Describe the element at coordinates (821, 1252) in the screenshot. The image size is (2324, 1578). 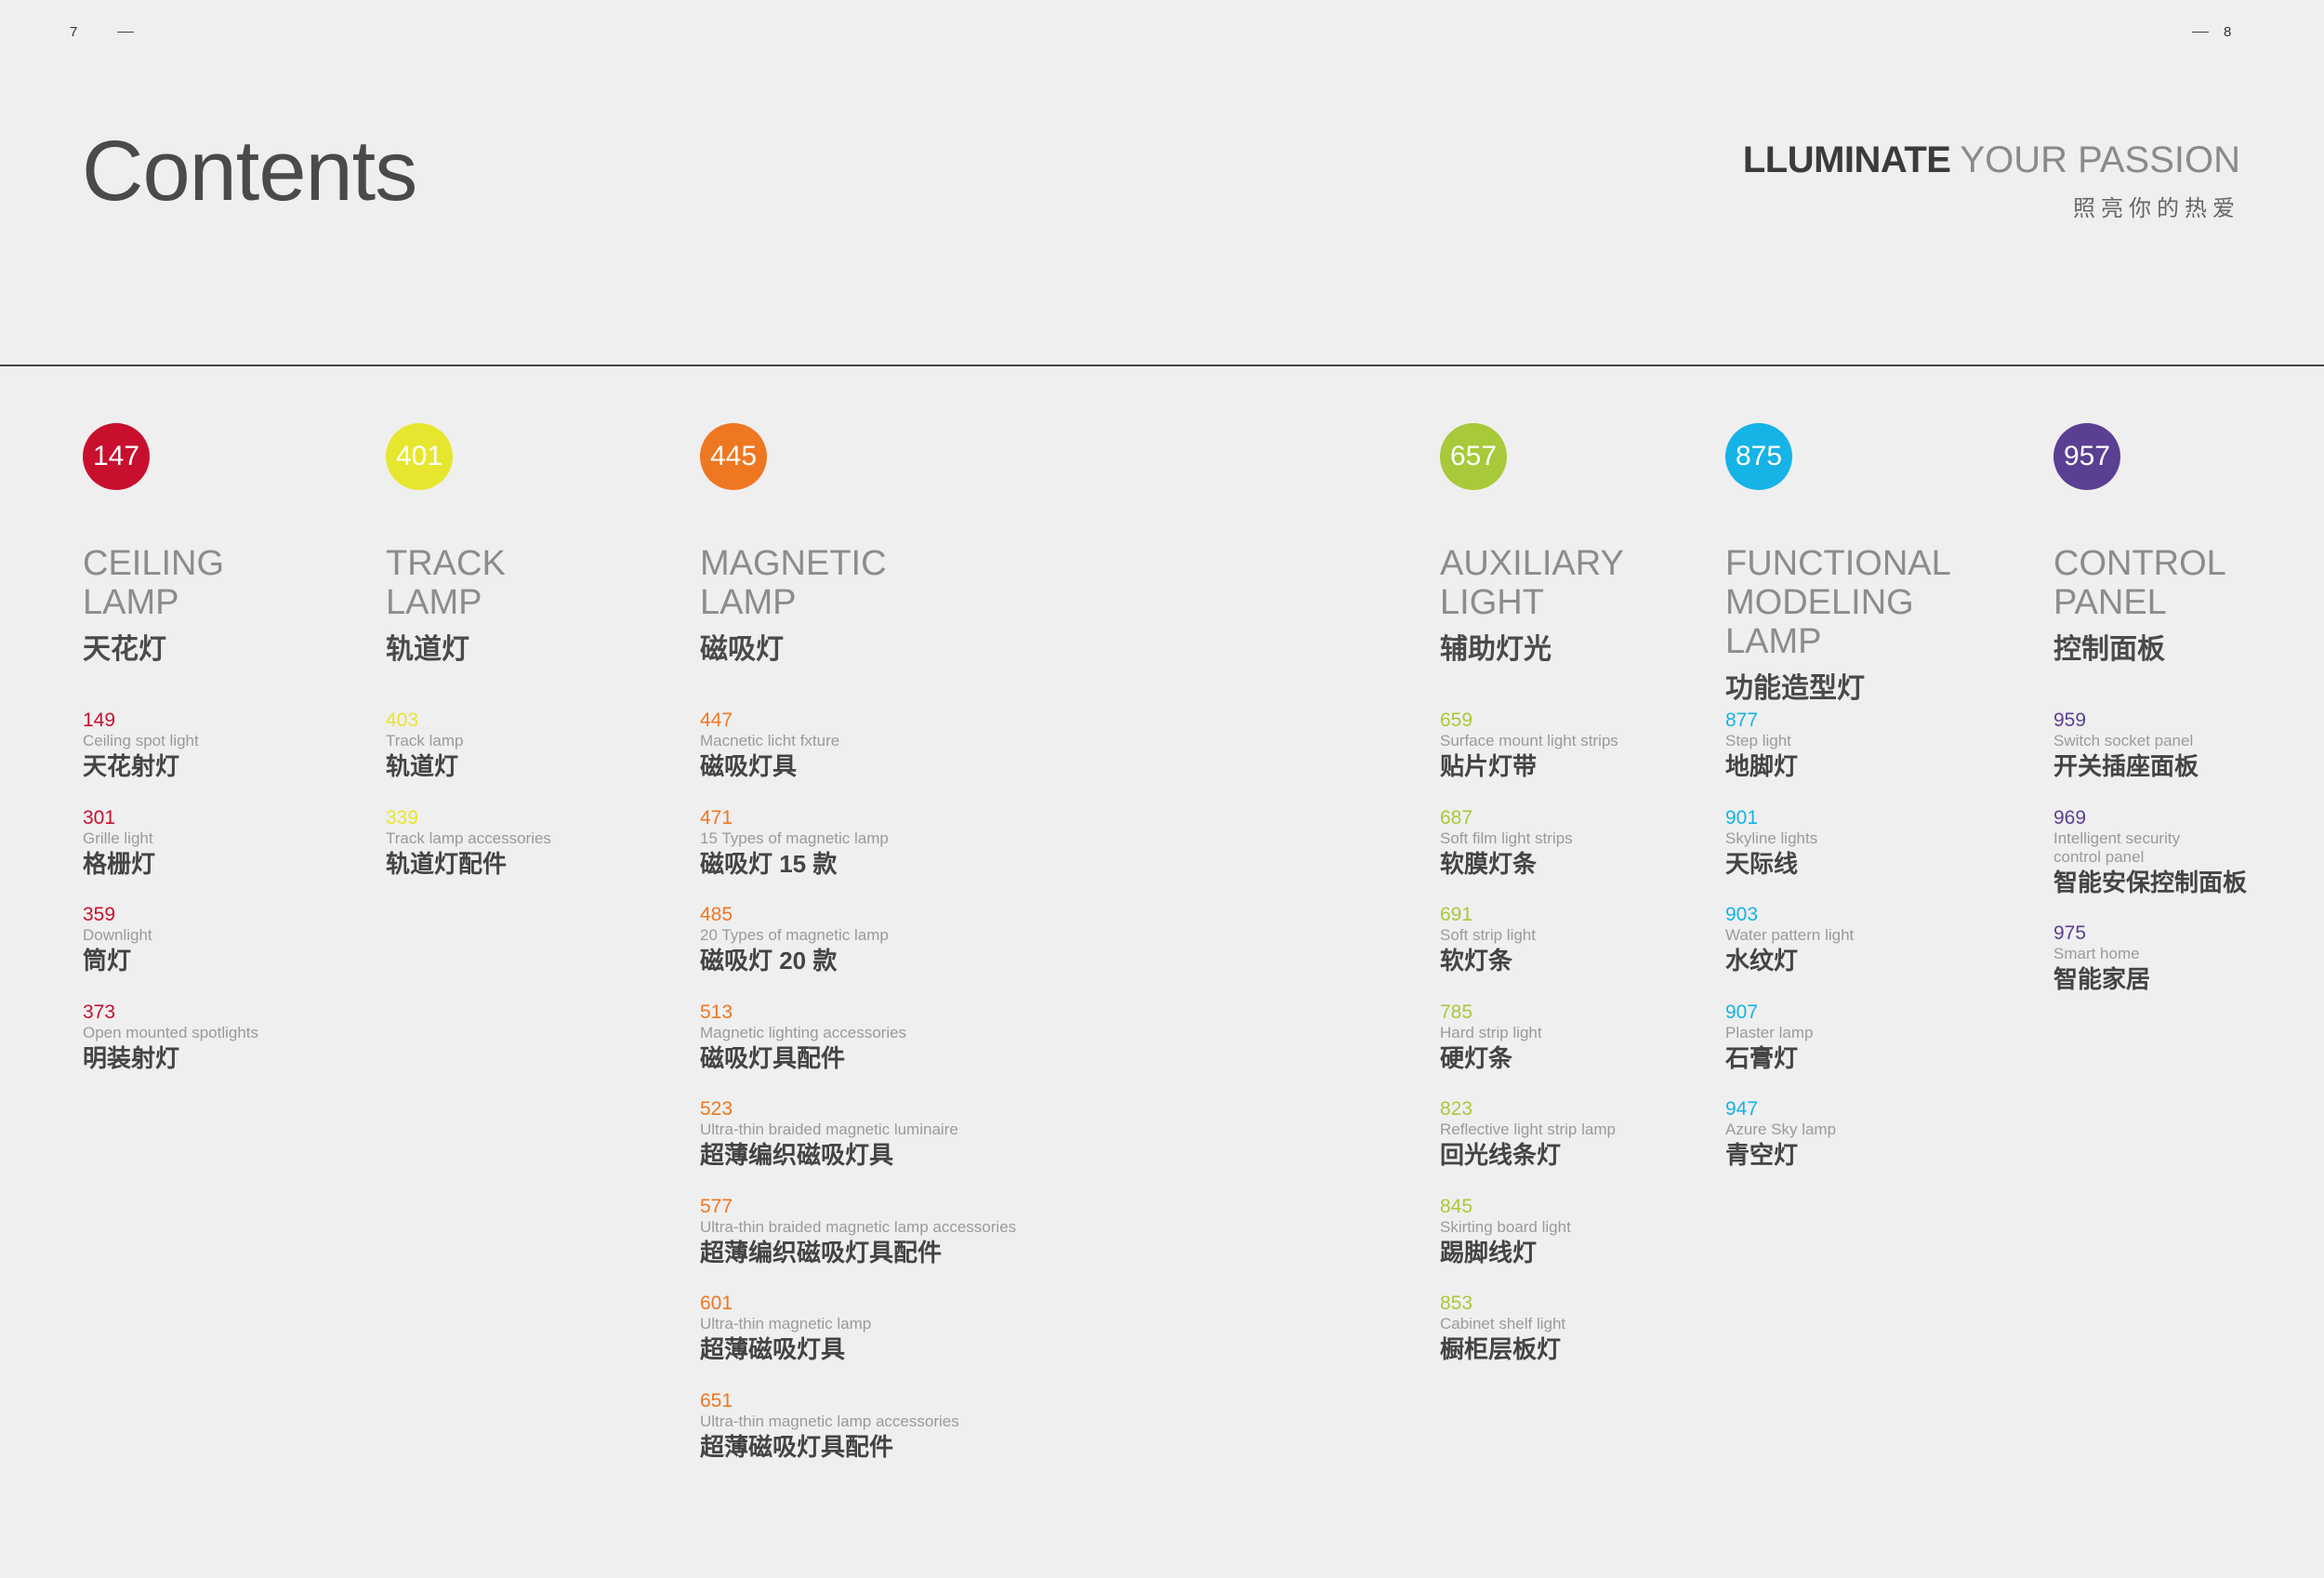
I see `item-name-cn: 超薄编织磁吸灯具配件` at that location.